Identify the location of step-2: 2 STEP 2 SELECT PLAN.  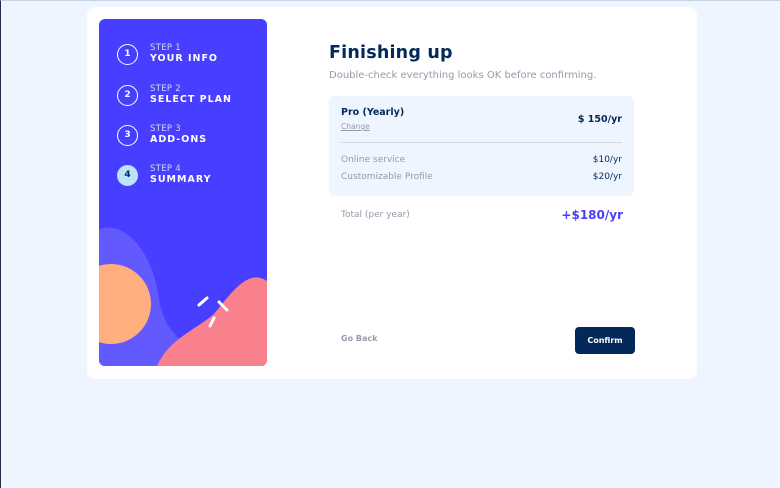
(174, 95).